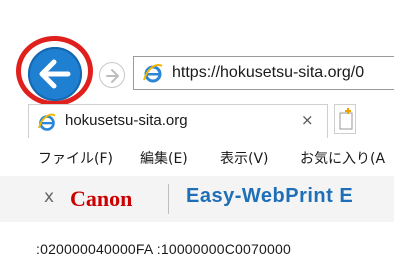 The height and width of the screenshot is (272, 394). I want to click on menu-bar: ファイル(F) 編集(E) 表示(V) お気に入り(A, so click(197, 157).